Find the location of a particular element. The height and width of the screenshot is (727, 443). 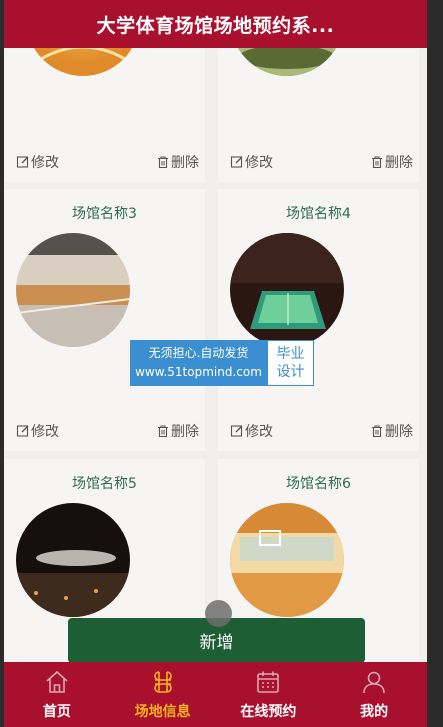

watermark-banner: 无须担心.自动发货 www.51topmind.com 毕业 设计 is located at coordinates (222, 363).